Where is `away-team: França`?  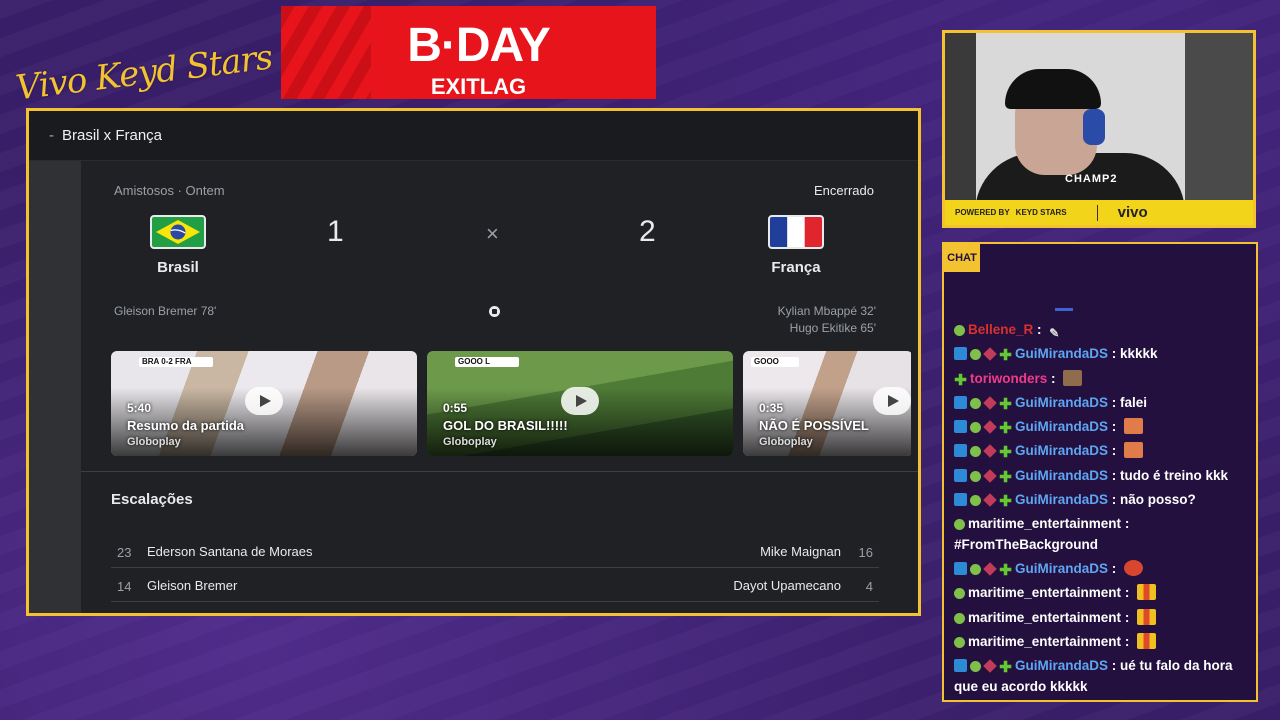
away-team: França is located at coordinates (796, 245).